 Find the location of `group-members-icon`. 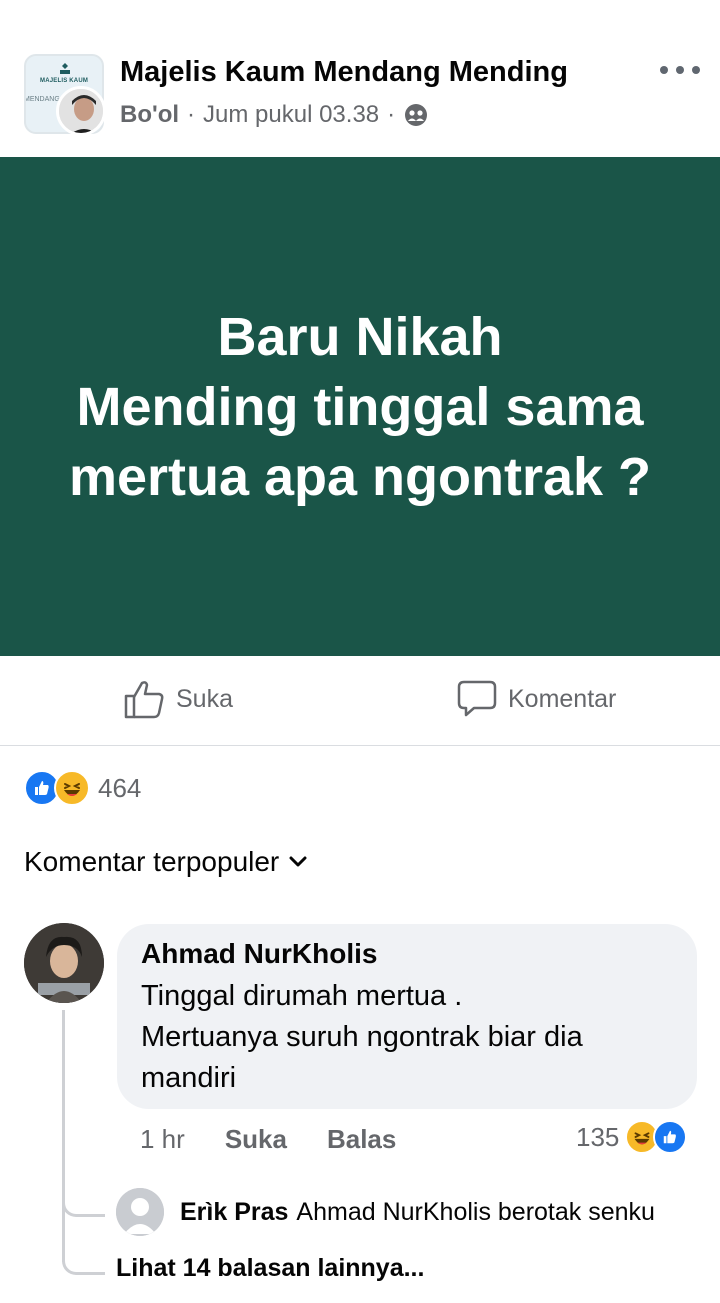

group-members-icon is located at coordinates (416, 115).